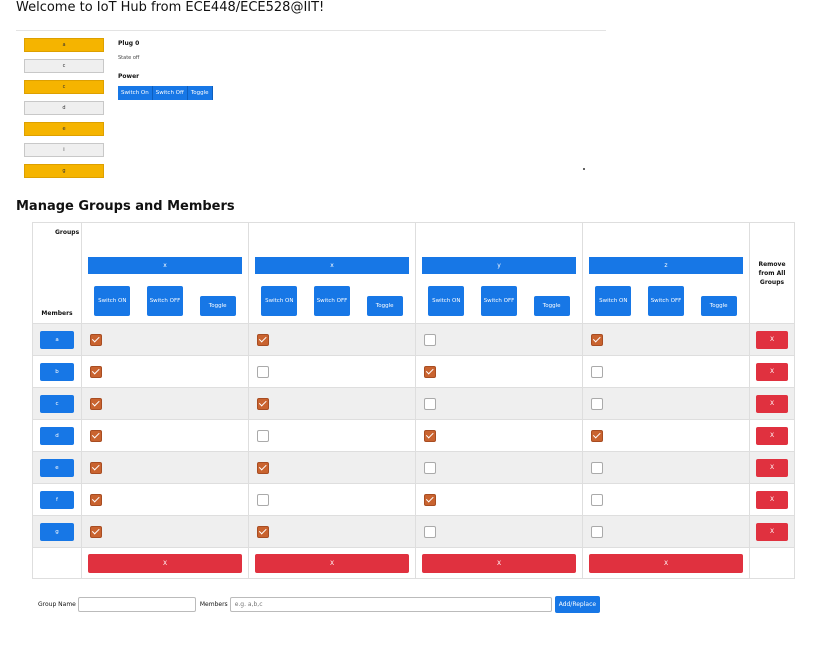 This screenshot has width=820, height=650. I want to click on section-title: Manage Groups and Members, so click(125, 206).